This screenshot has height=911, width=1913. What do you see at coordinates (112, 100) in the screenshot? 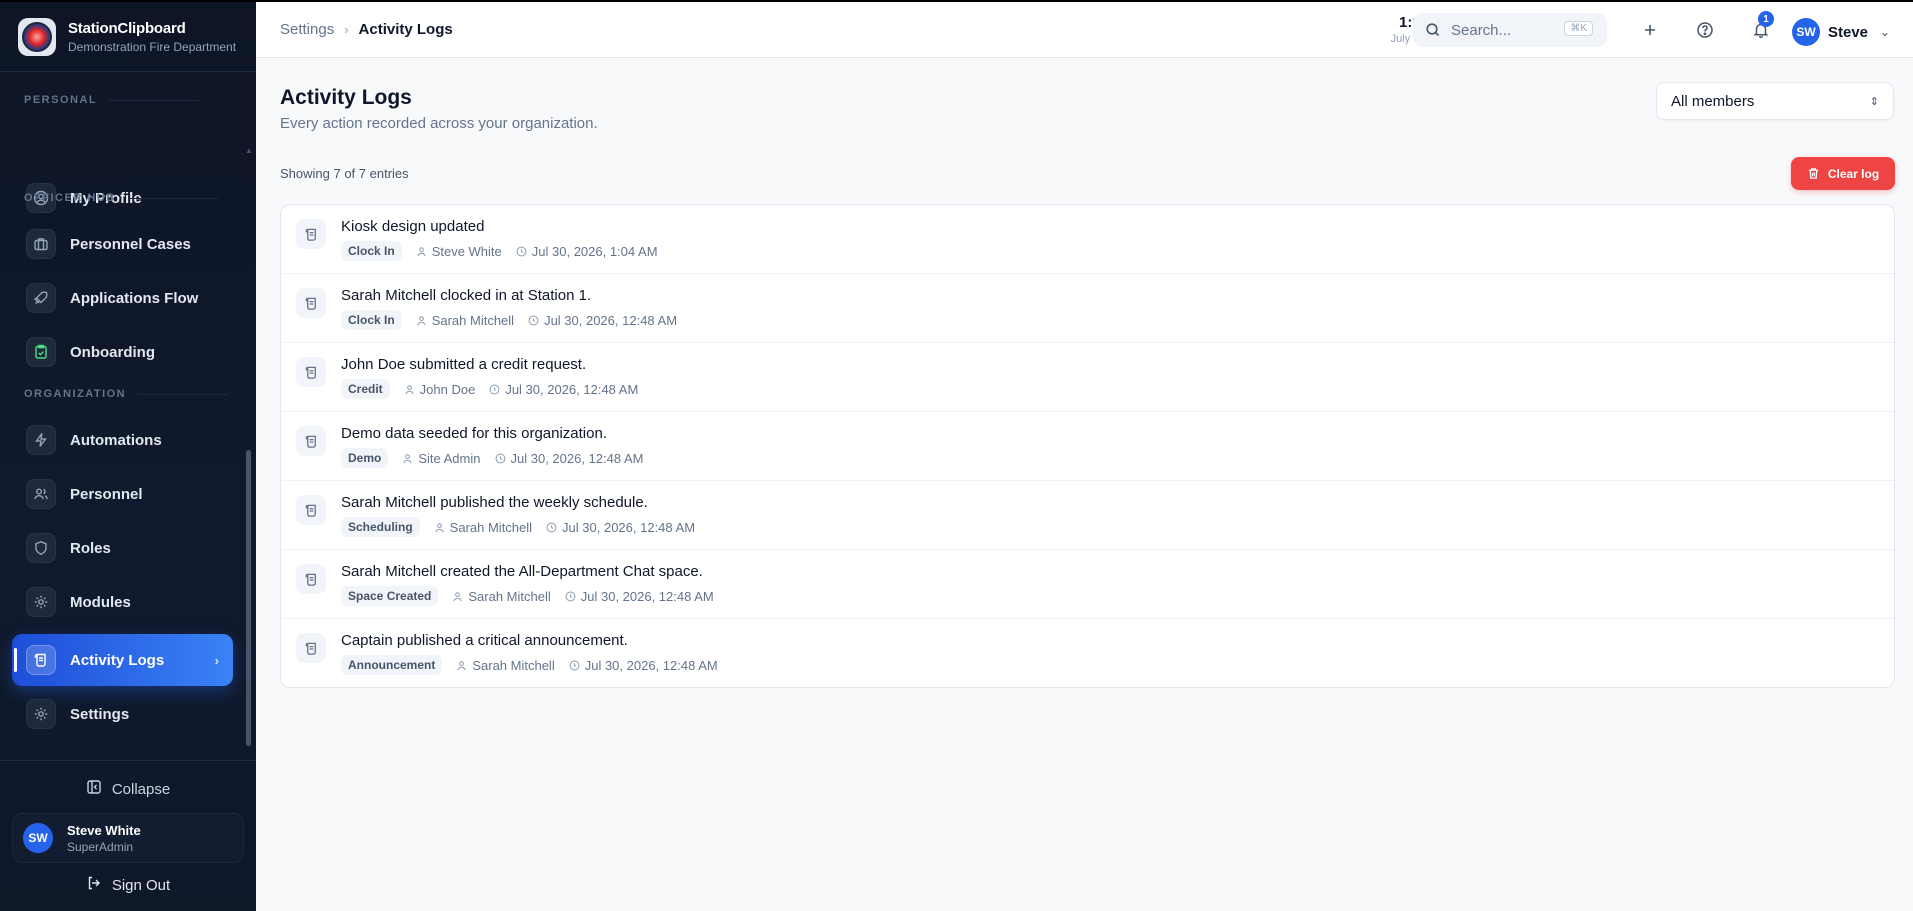
I see `section-label-personal: PERSONAL` at bounding box center [112, 100].